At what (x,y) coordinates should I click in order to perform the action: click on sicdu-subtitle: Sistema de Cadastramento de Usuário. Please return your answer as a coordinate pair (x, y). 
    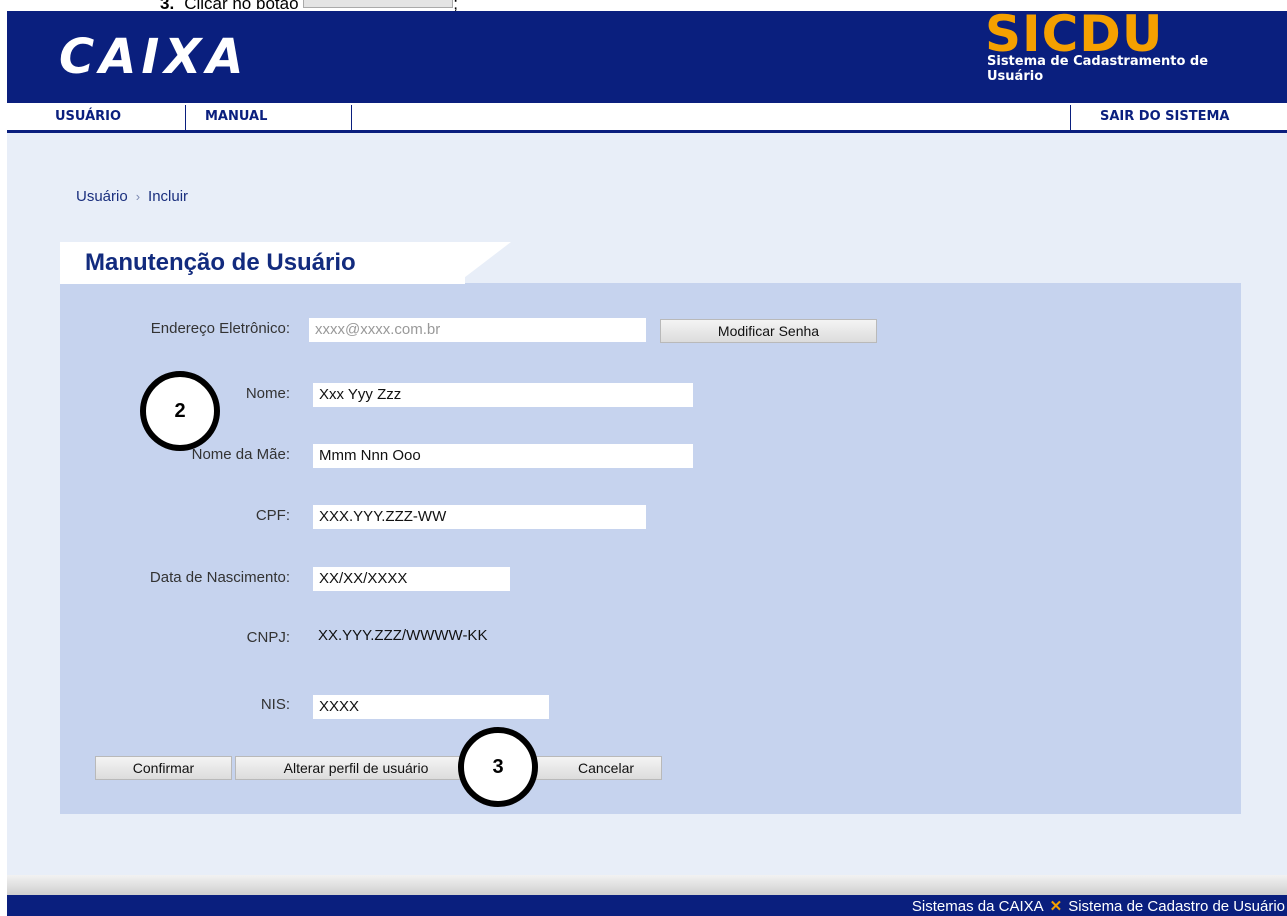
    Looking at the image, I should click on (1098, 69).